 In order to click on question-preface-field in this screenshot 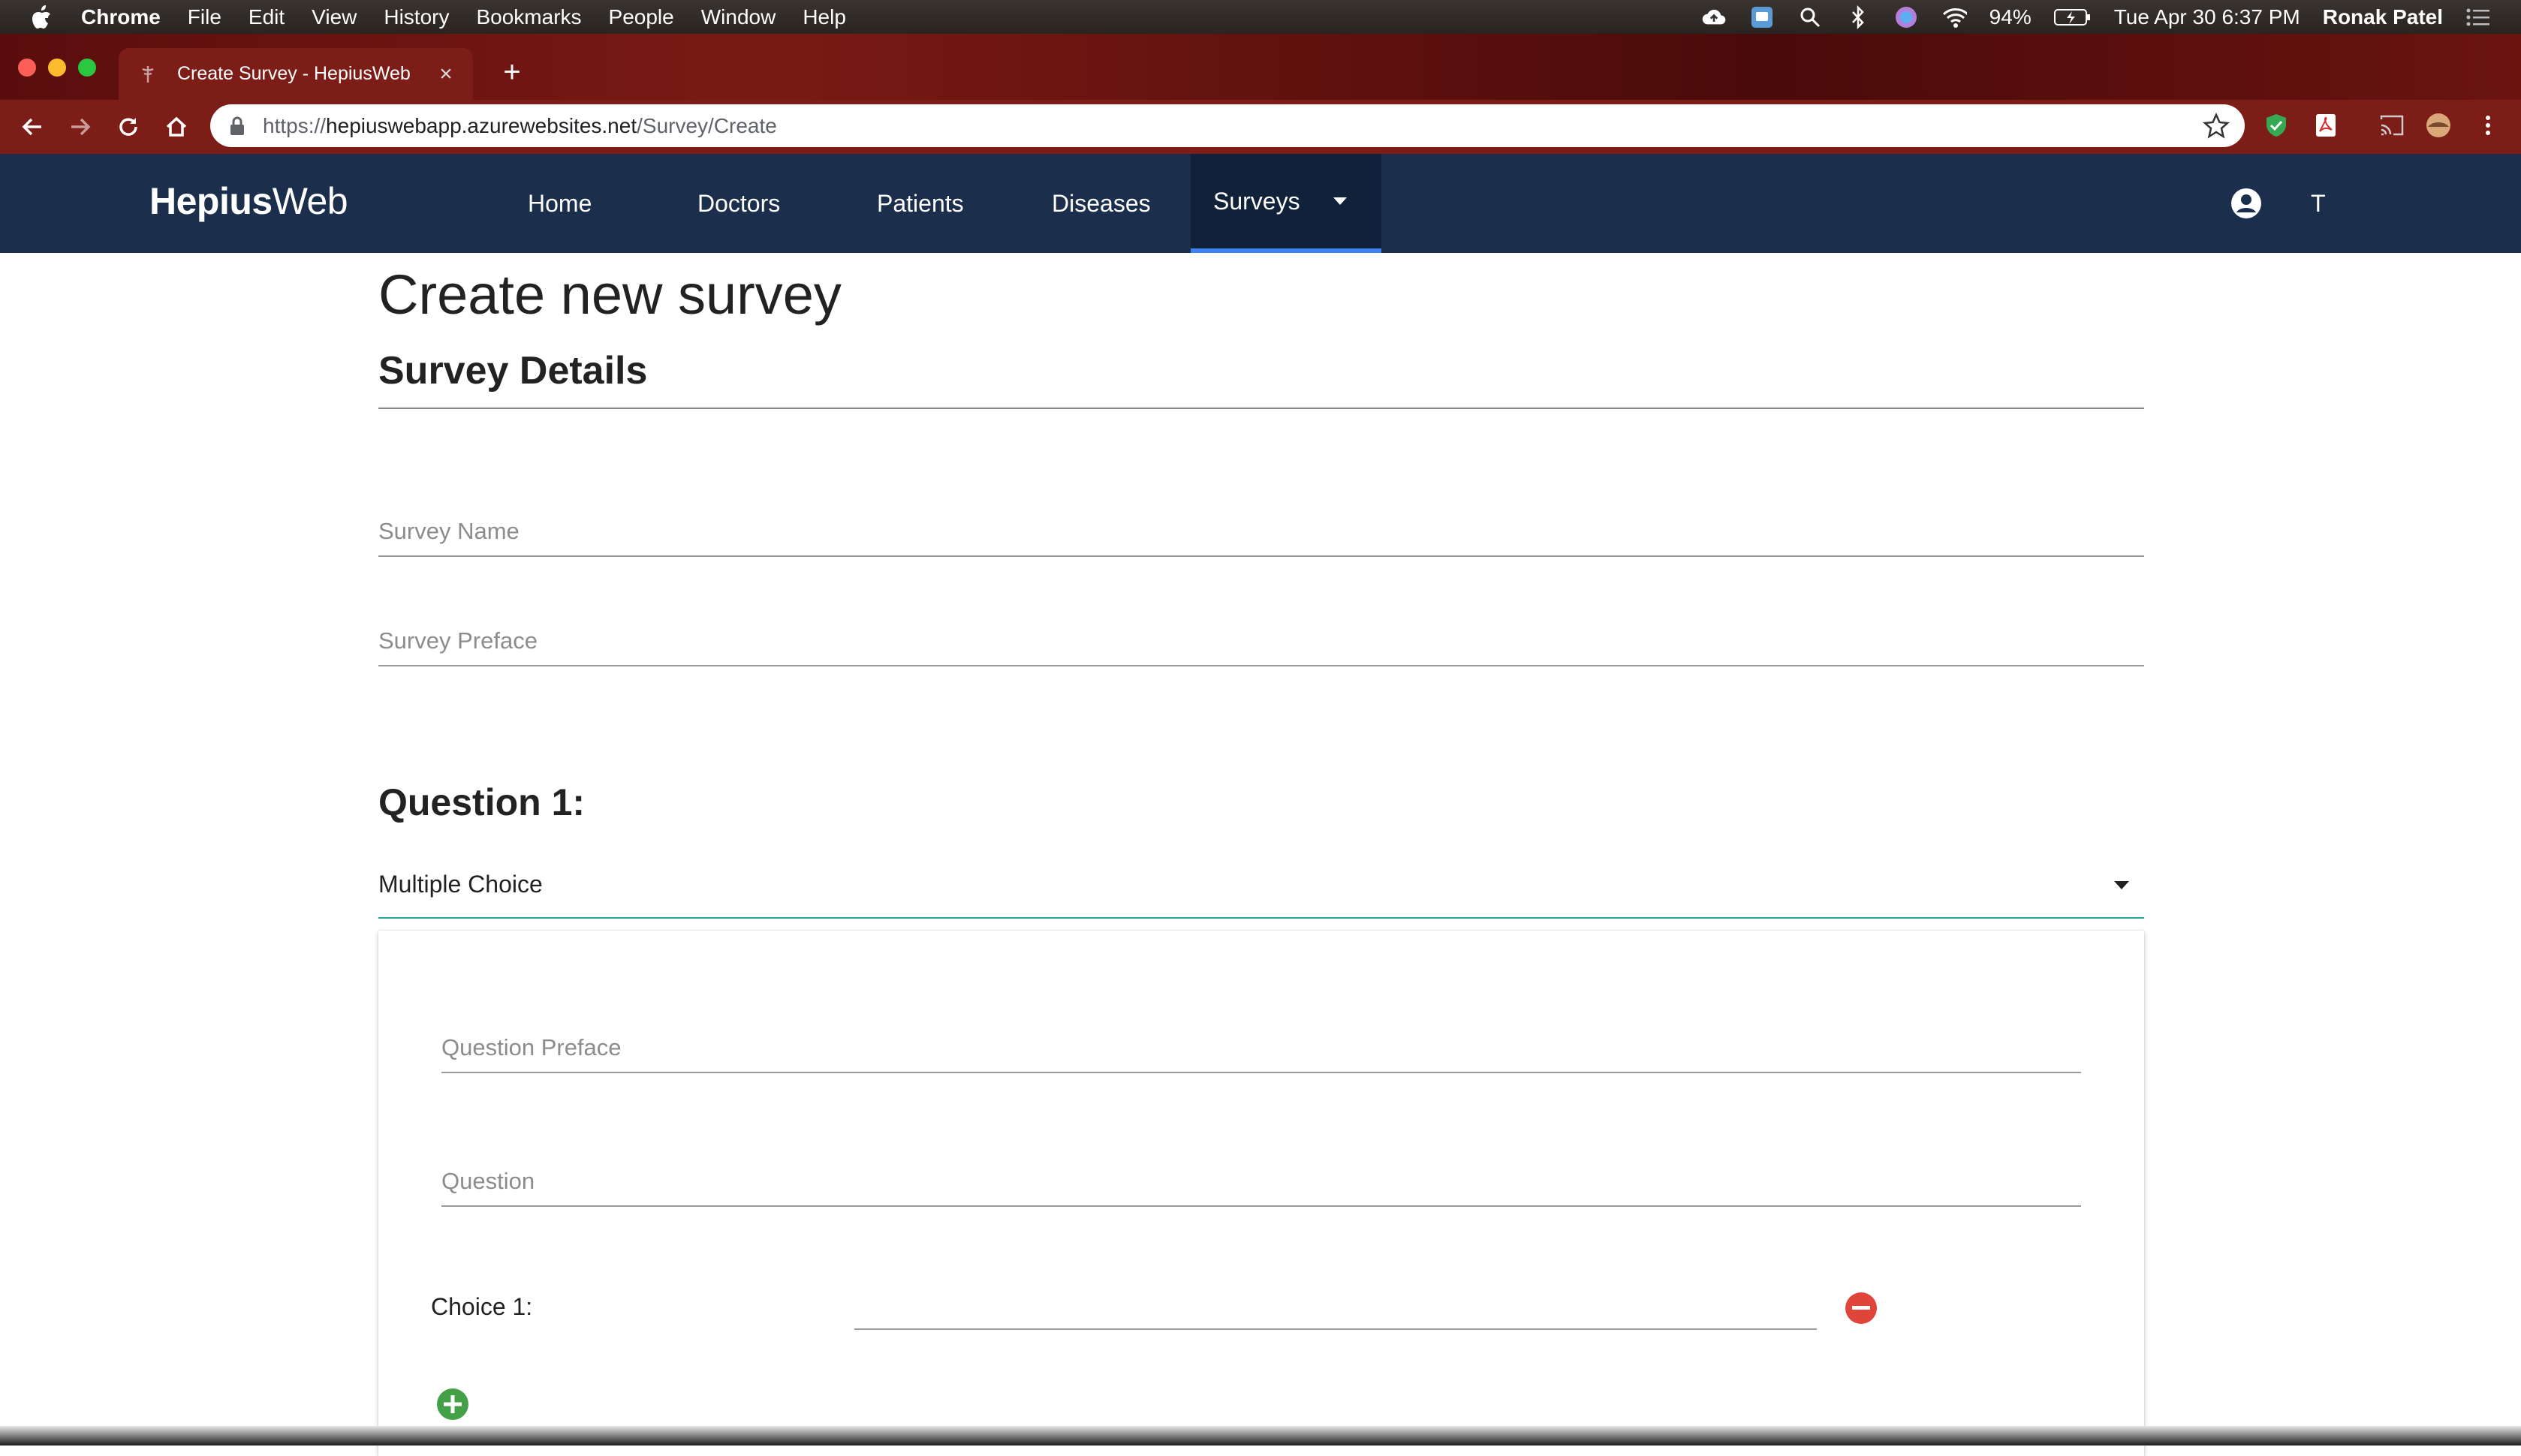, I will do `click(1261, 1043)`.